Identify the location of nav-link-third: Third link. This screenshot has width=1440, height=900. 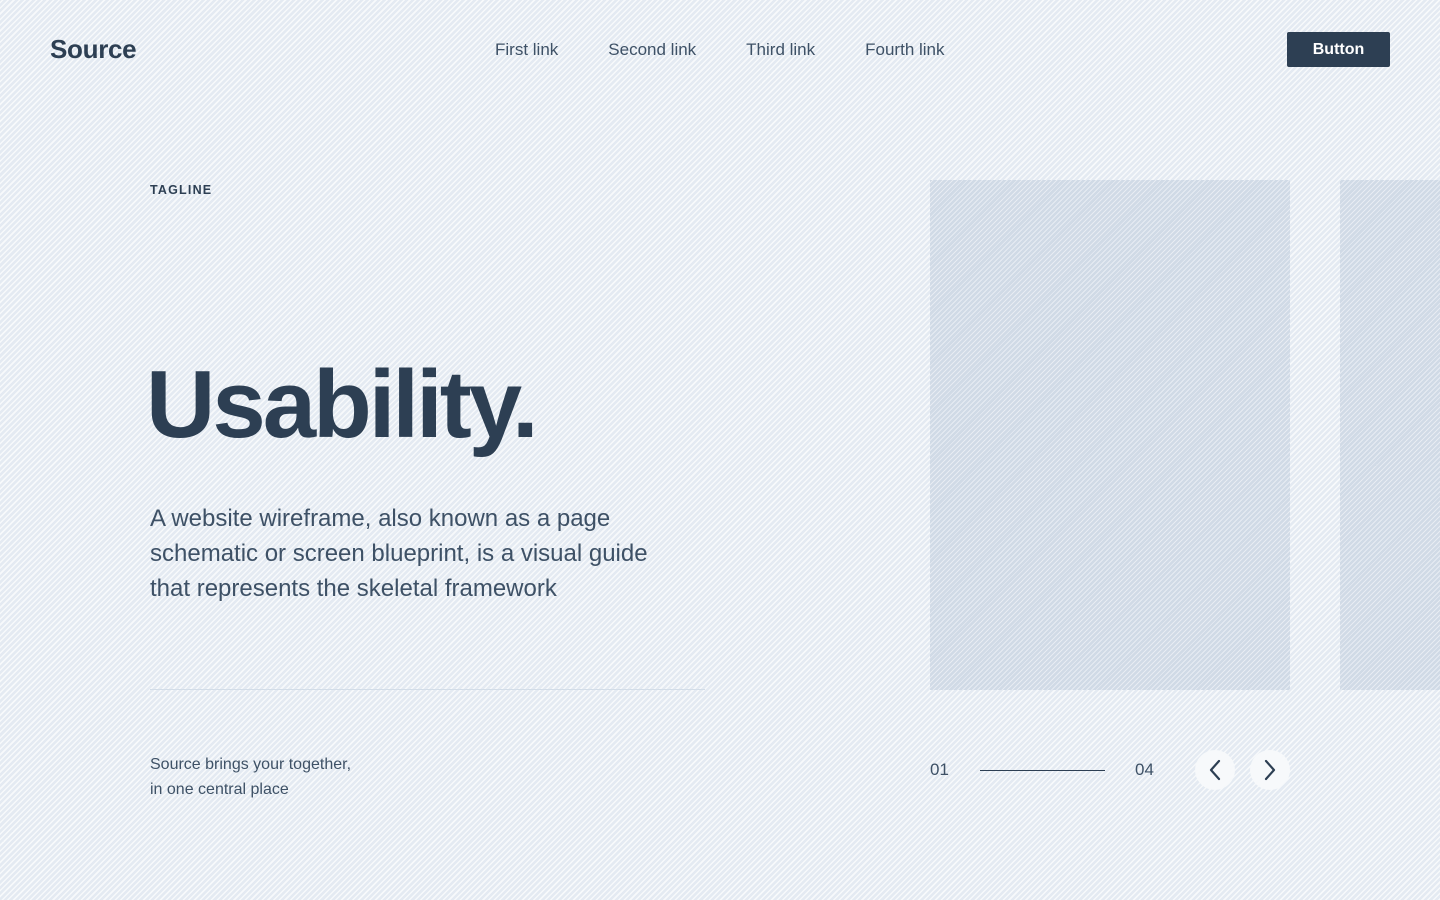
(780, 50).